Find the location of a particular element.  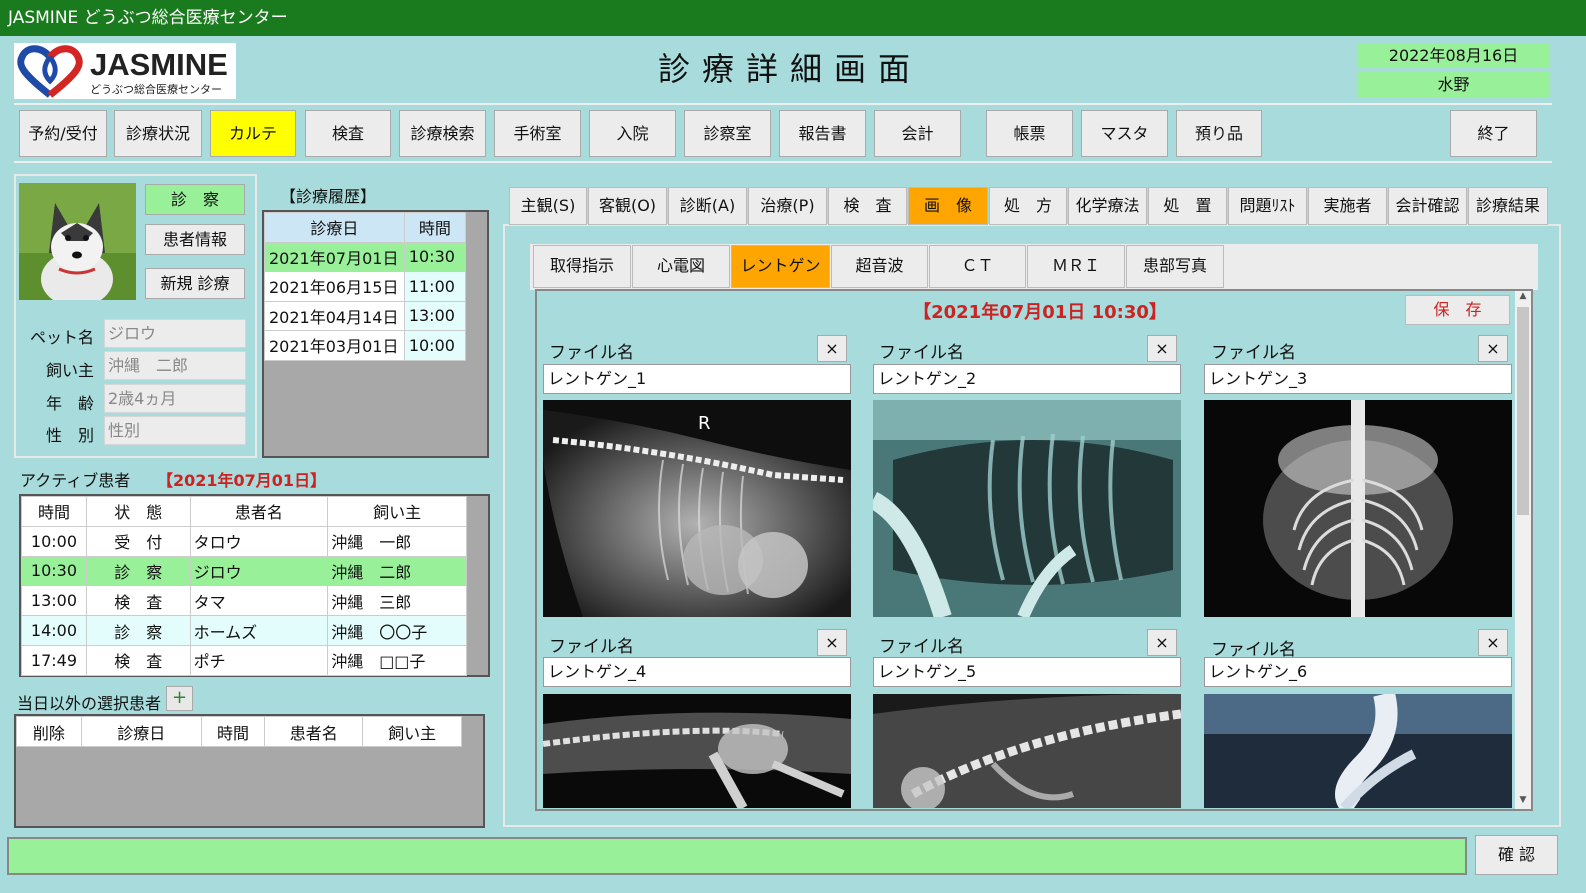

tab-exam: 検 査 is located at coordinates (867, 206).